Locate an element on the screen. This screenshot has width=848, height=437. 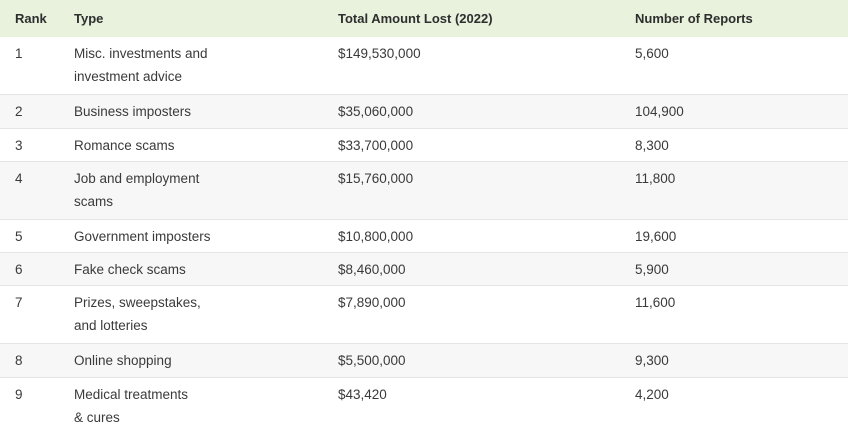
type-line: Misc. investments and is located at coordinates (141, 53).